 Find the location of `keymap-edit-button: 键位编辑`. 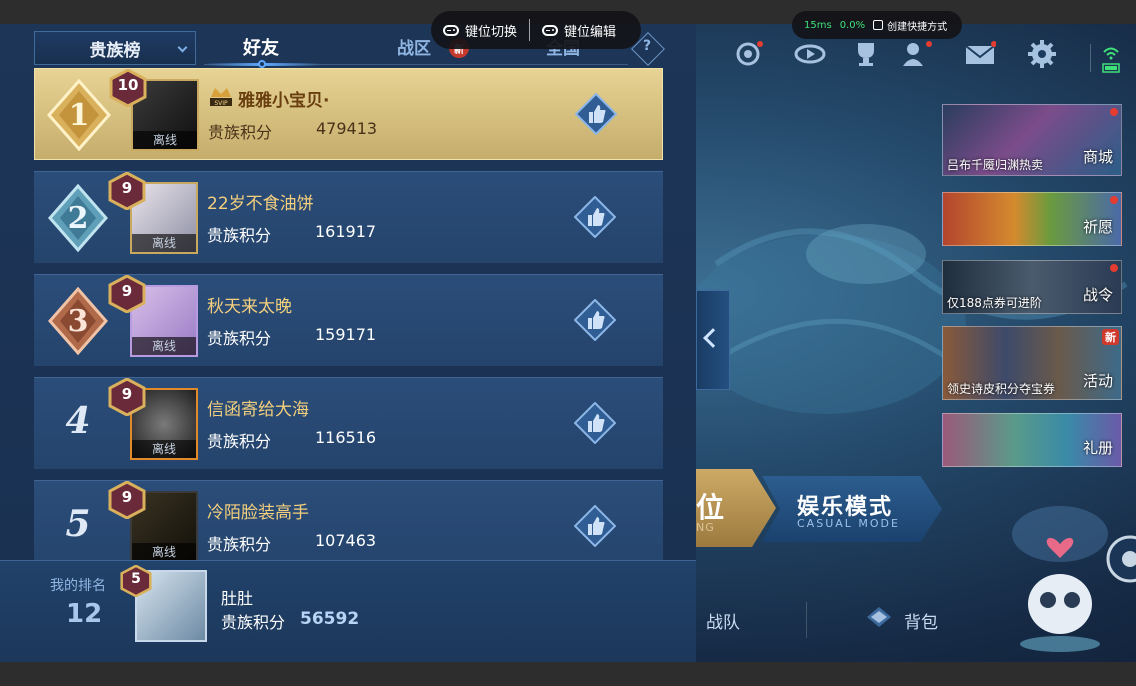

keymap-edit-button: 键位编辑 is located at coordinates (579, 30).